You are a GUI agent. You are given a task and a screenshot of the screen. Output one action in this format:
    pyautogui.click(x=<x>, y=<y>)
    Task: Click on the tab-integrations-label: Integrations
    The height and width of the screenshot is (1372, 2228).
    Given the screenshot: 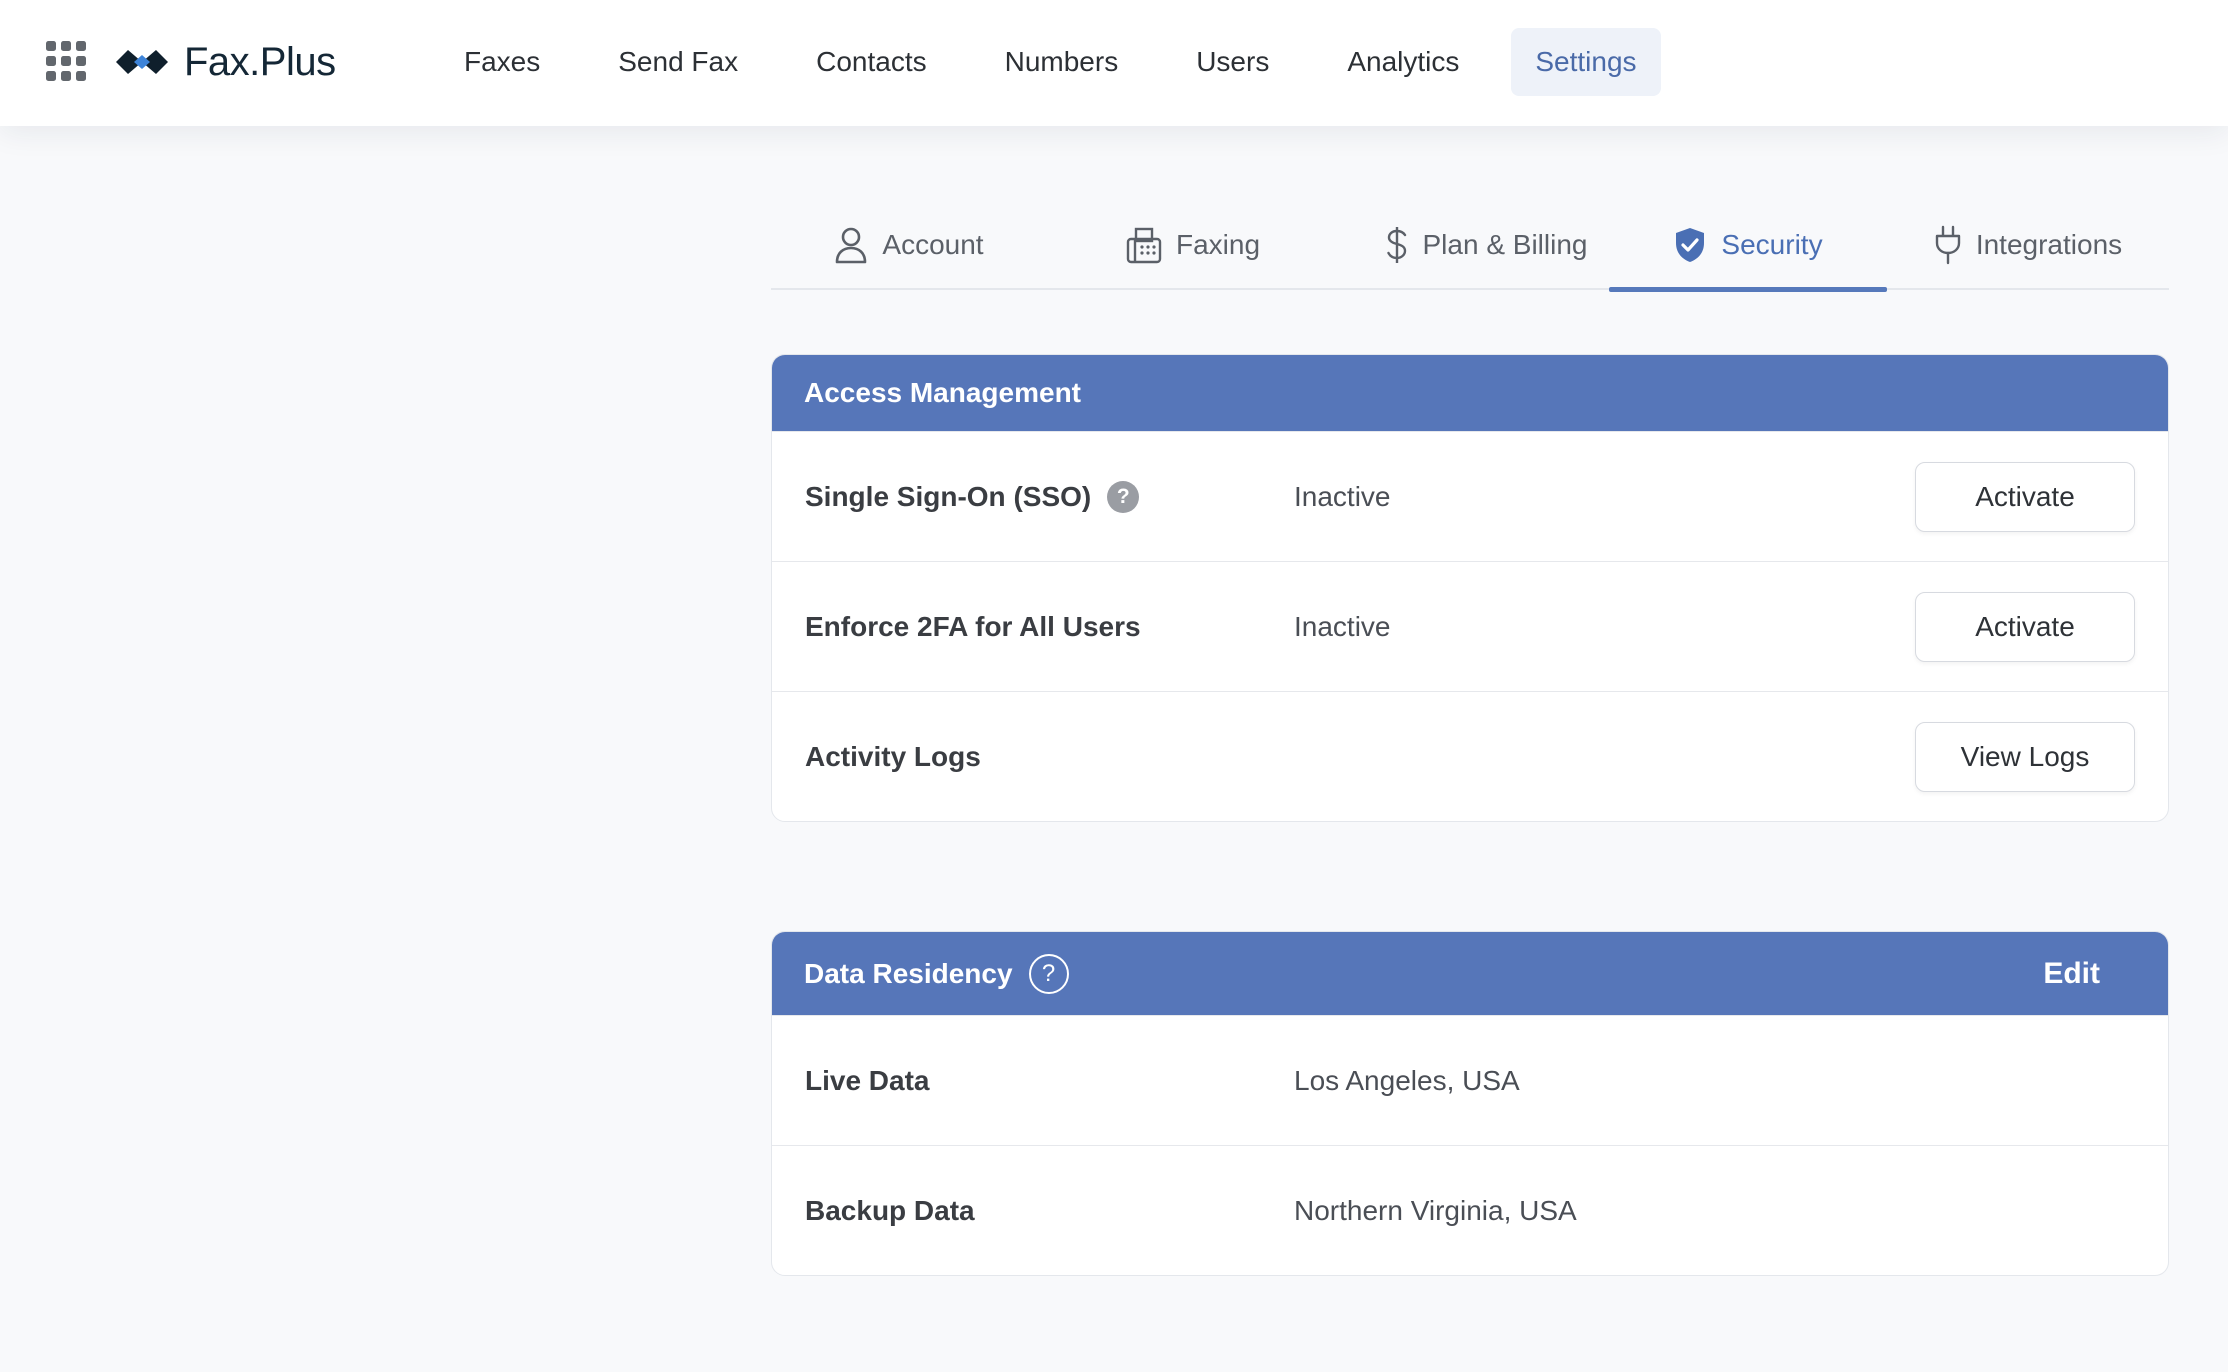 What is the action you would take?
    pyautogui.click(x=2049, y=244)
    